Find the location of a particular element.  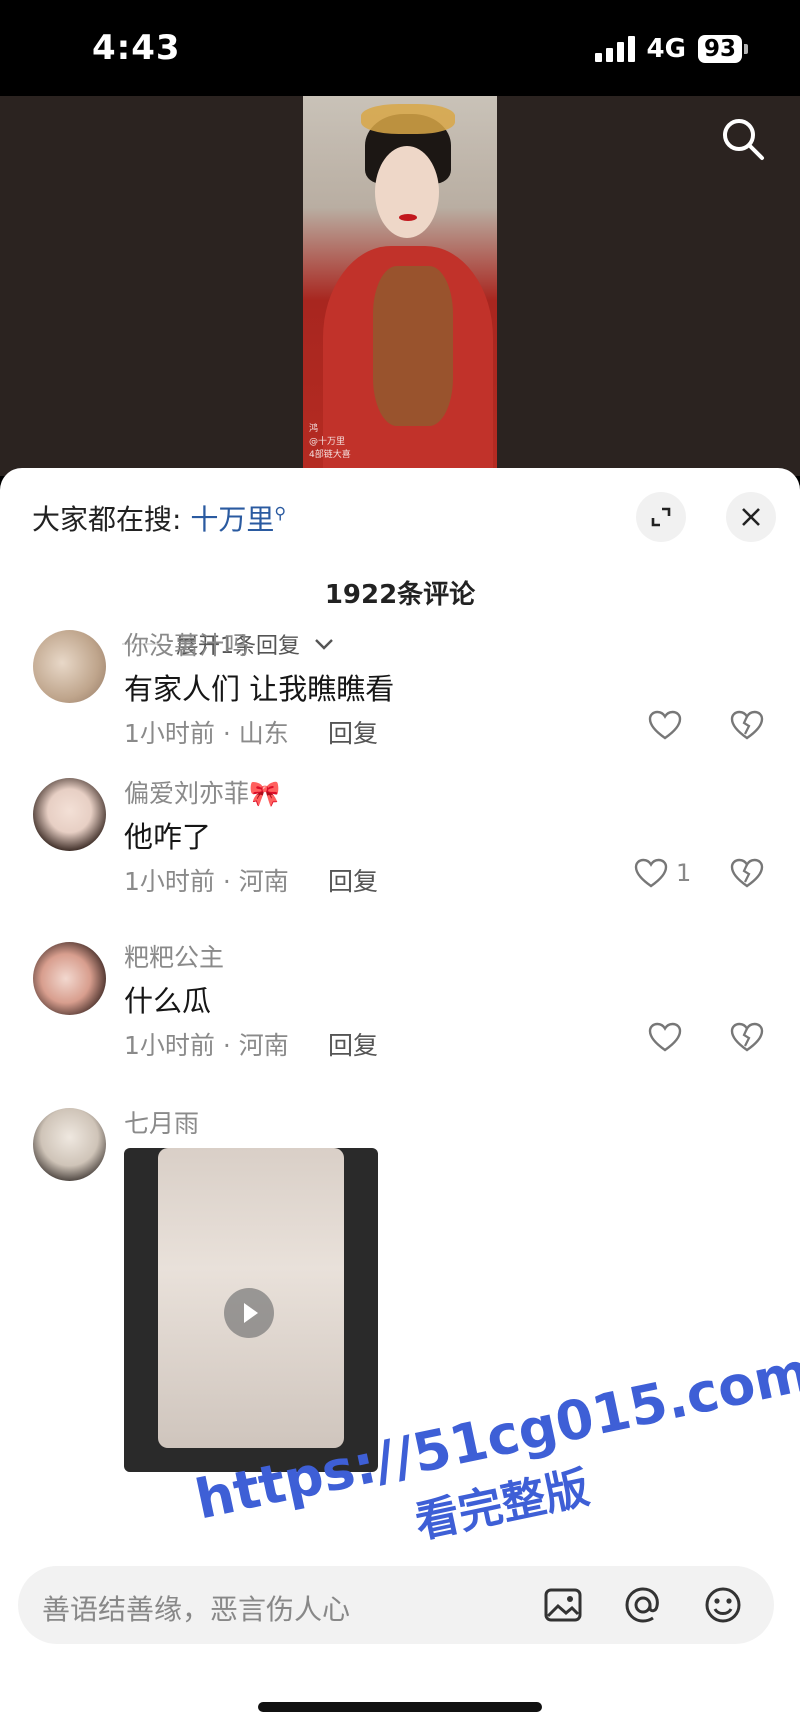

network-type: 4G is located at coordinates (666, 49).